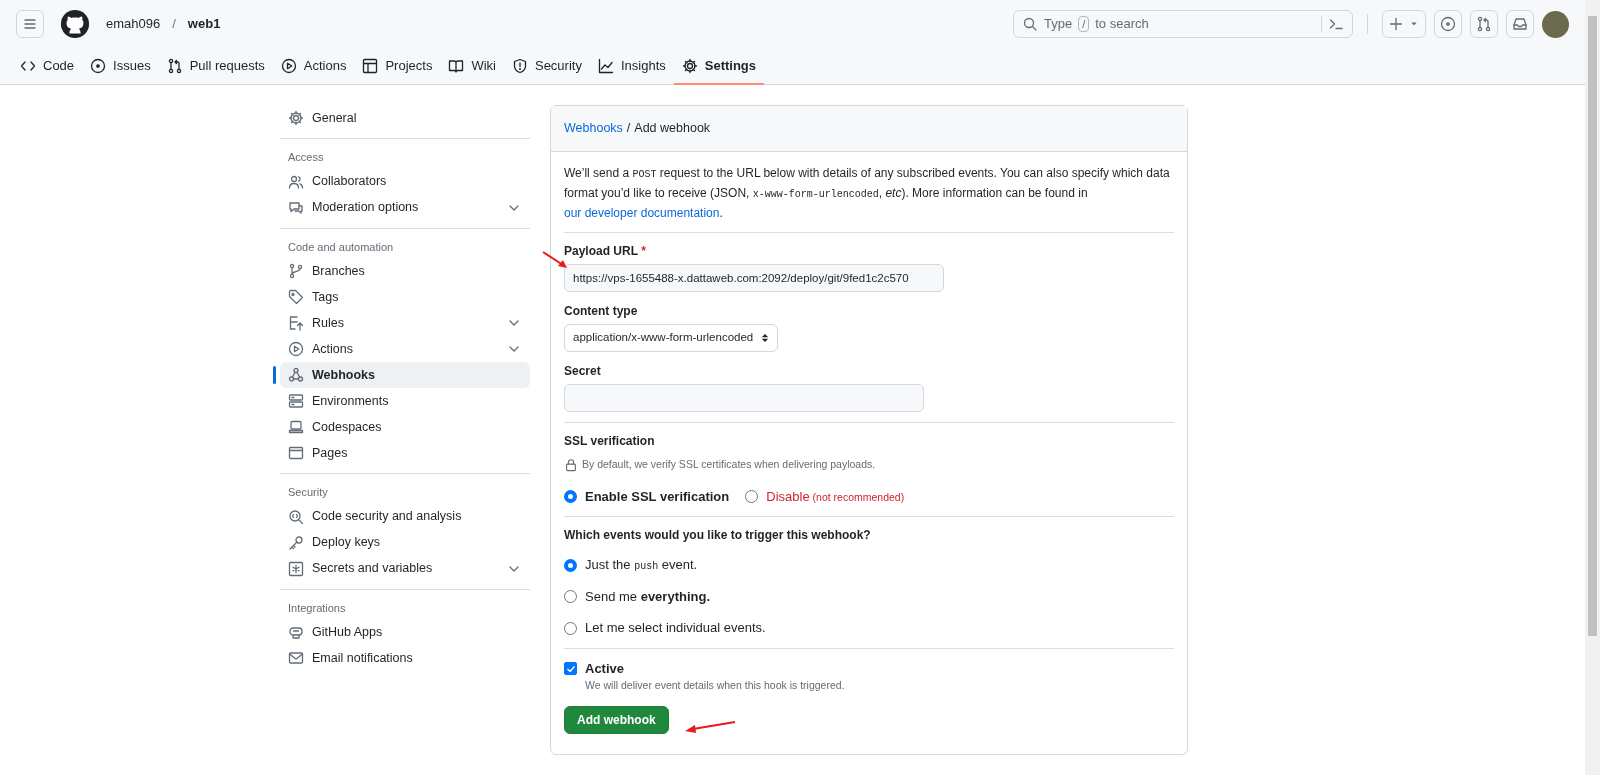 The height and width of the screenshot is (775, 1600). Describe the element at coordinates (1183, 24) in the screenshot. I see `search-field: Type / to search` at that location.